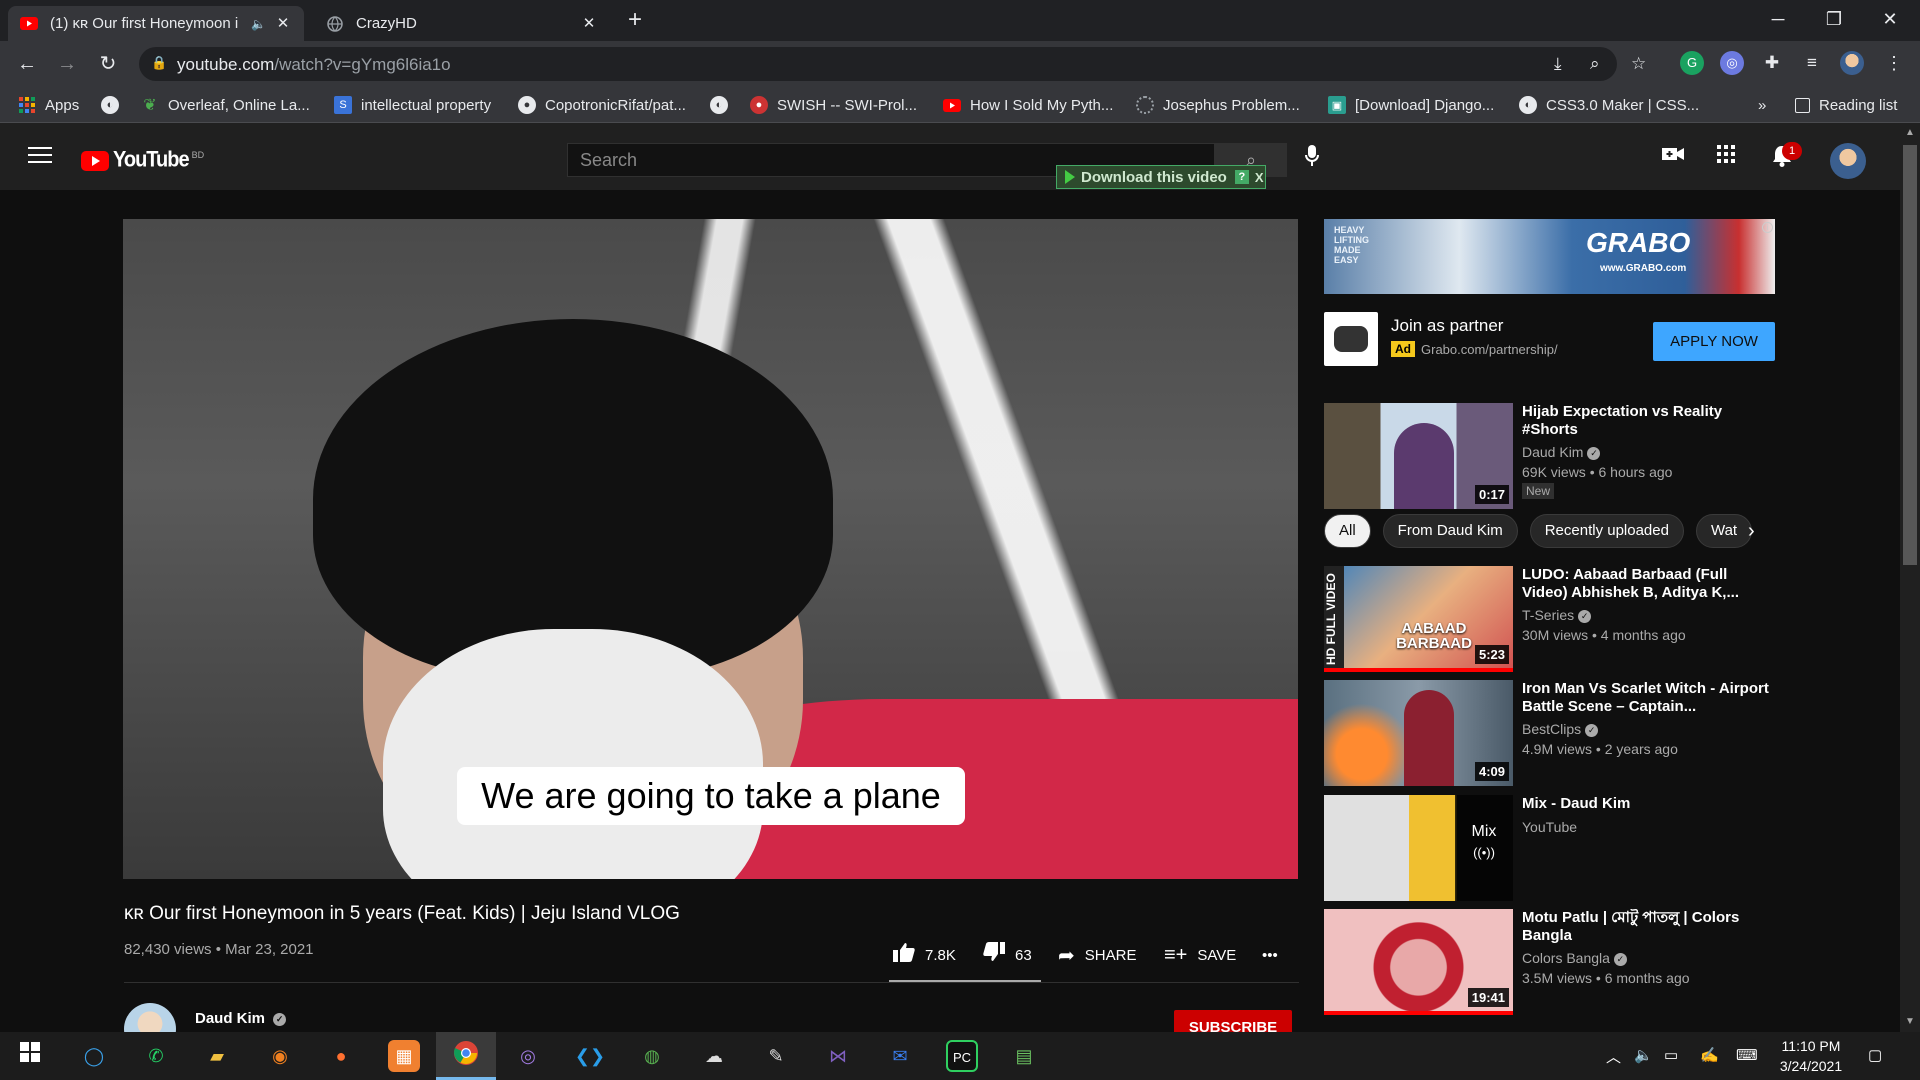 This screenshot has height=1080, width=1920. What do you see at coordinates (1574, 958) in the screenshot?
I see `channel-name: Colors Bangla ✓` at bounding box center [1574, 958].